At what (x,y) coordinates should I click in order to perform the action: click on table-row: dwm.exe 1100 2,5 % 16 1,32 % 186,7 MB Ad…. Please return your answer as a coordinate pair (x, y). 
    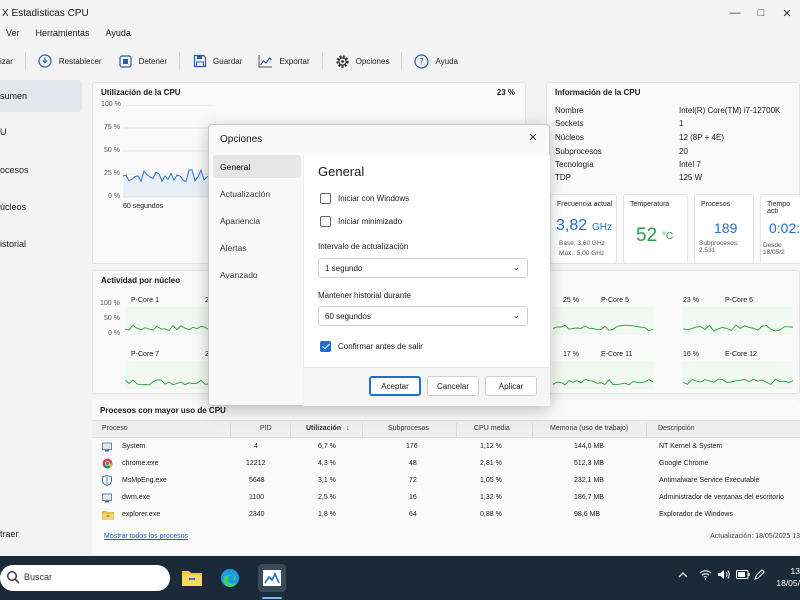
    Looking at the image, I should click on (446, 498).